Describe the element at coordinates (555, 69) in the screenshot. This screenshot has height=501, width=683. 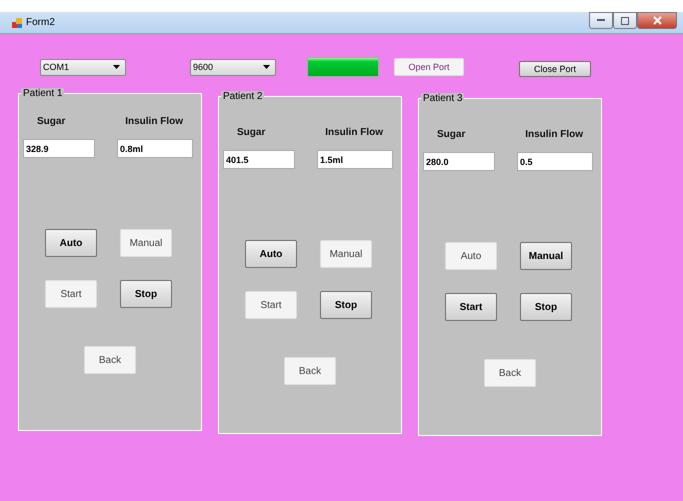
I see `close-port-button: Close Port` at that location.